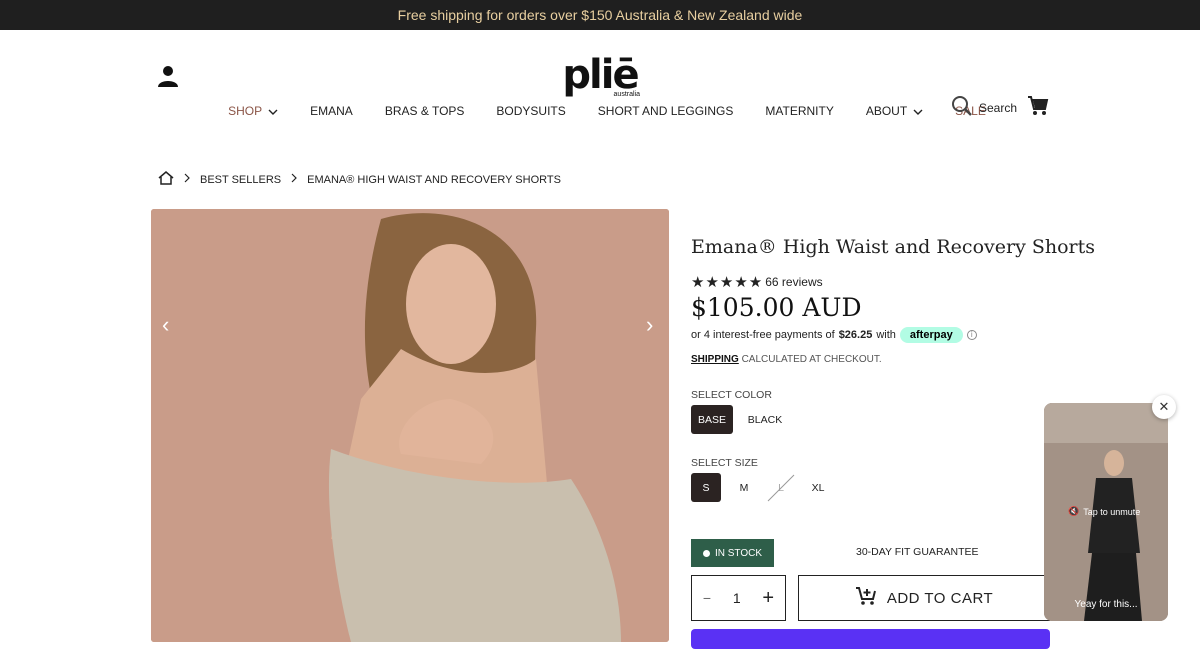 Image resolution: width=1200 pixels, height=649 pixels. I want to click on search-icon, so click(962, 107).